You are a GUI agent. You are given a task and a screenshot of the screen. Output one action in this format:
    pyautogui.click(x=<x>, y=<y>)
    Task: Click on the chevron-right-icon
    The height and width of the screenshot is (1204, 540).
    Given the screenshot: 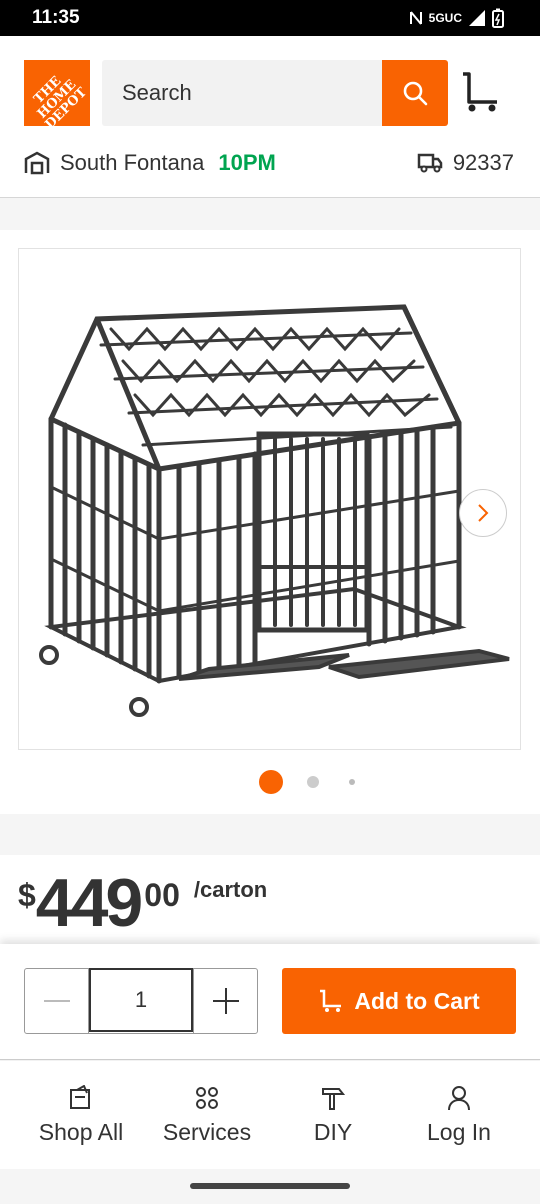 What is the action you would take?
    pyautogui.click(x=483, y=513)
    